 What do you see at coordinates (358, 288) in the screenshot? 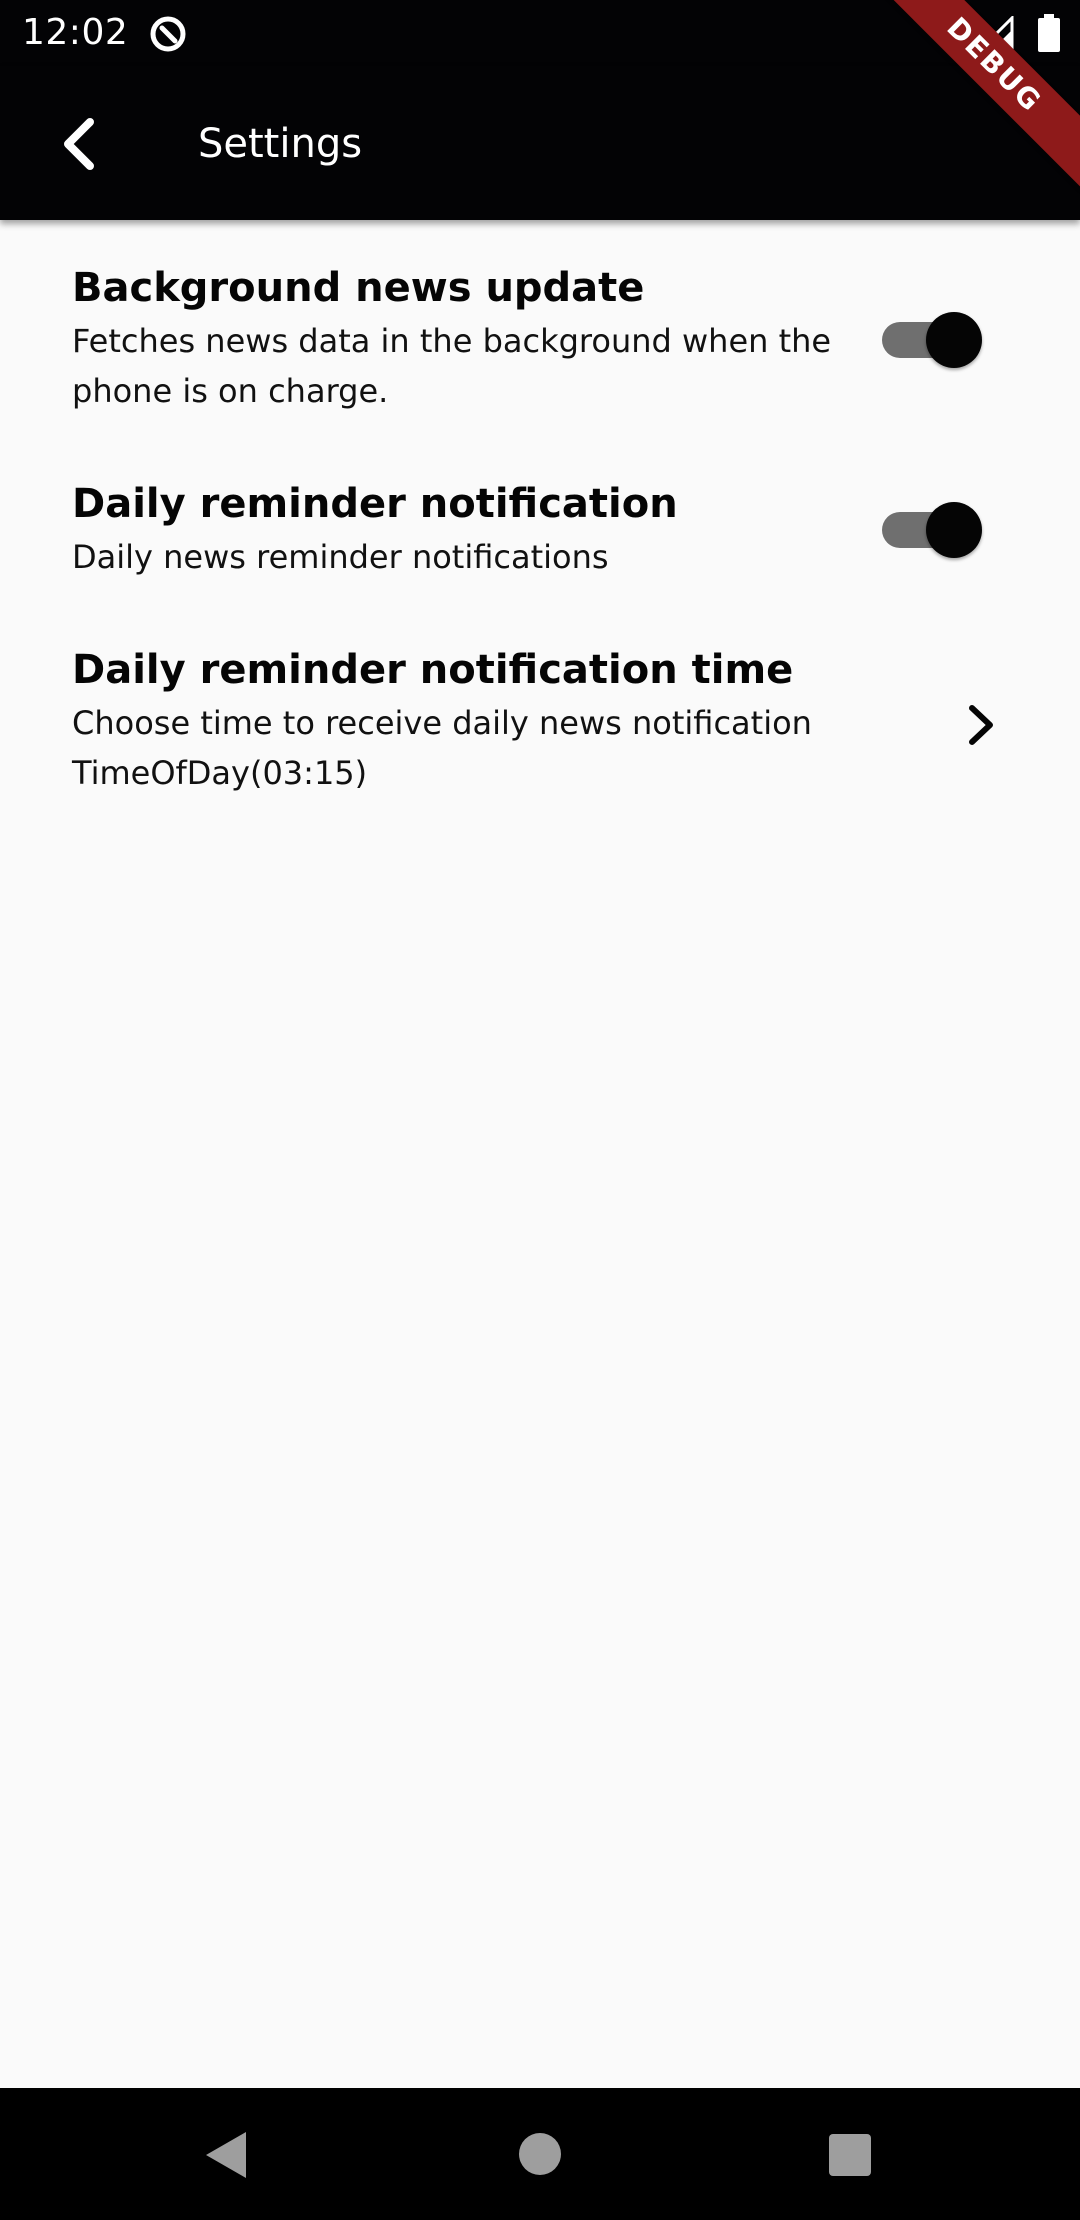
I see `setting-title: Background news update` at bounding box center [358, 288].